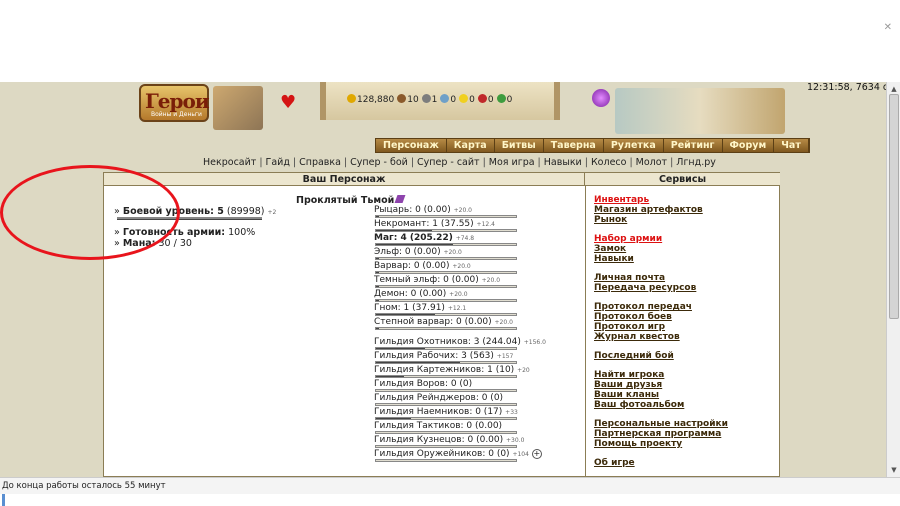  What do you see at coordinates (511, 412) in the screenshot?
I see `skill-bonus: +33` at bounding box center [511, 412].